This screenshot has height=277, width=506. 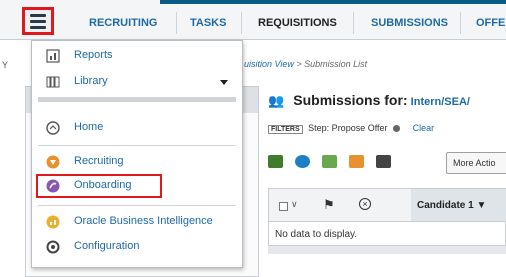 I want to click on submissions-title-row: 👥 Submissions for: Intern/SEA/, so click(x=369, y=102).